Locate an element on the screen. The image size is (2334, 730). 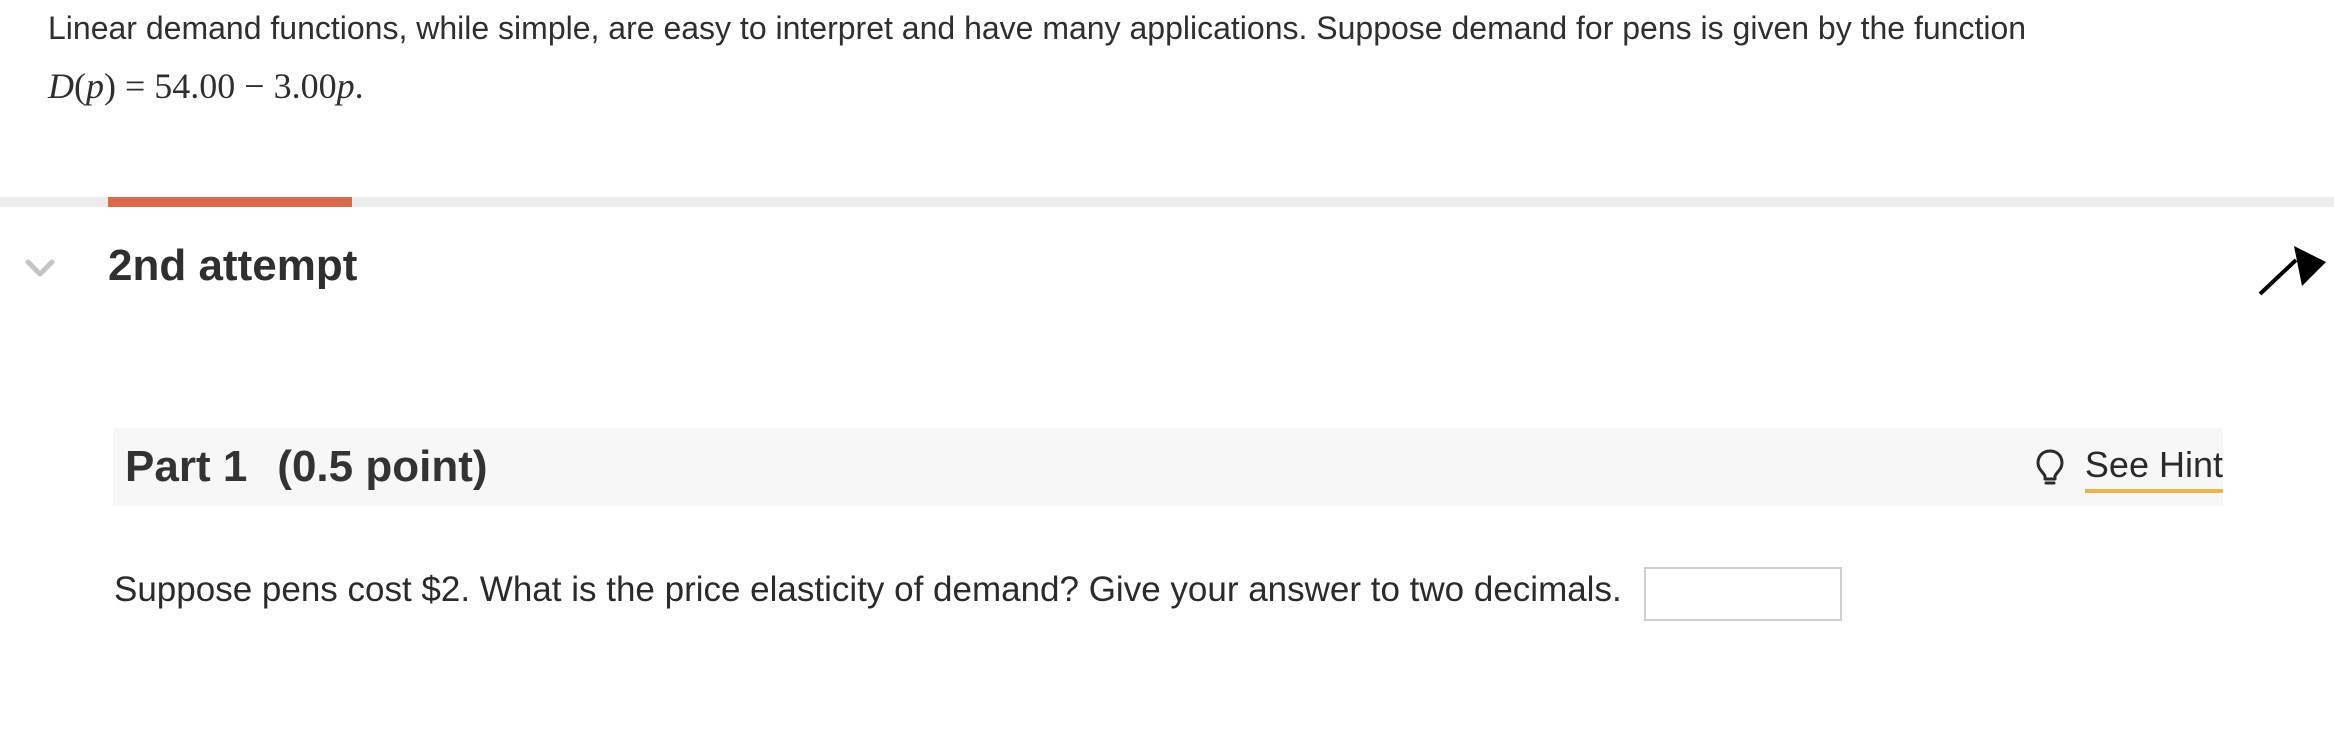
formula-rhs: = 54.00 − 3.00 is located at coordinates (231, 86).